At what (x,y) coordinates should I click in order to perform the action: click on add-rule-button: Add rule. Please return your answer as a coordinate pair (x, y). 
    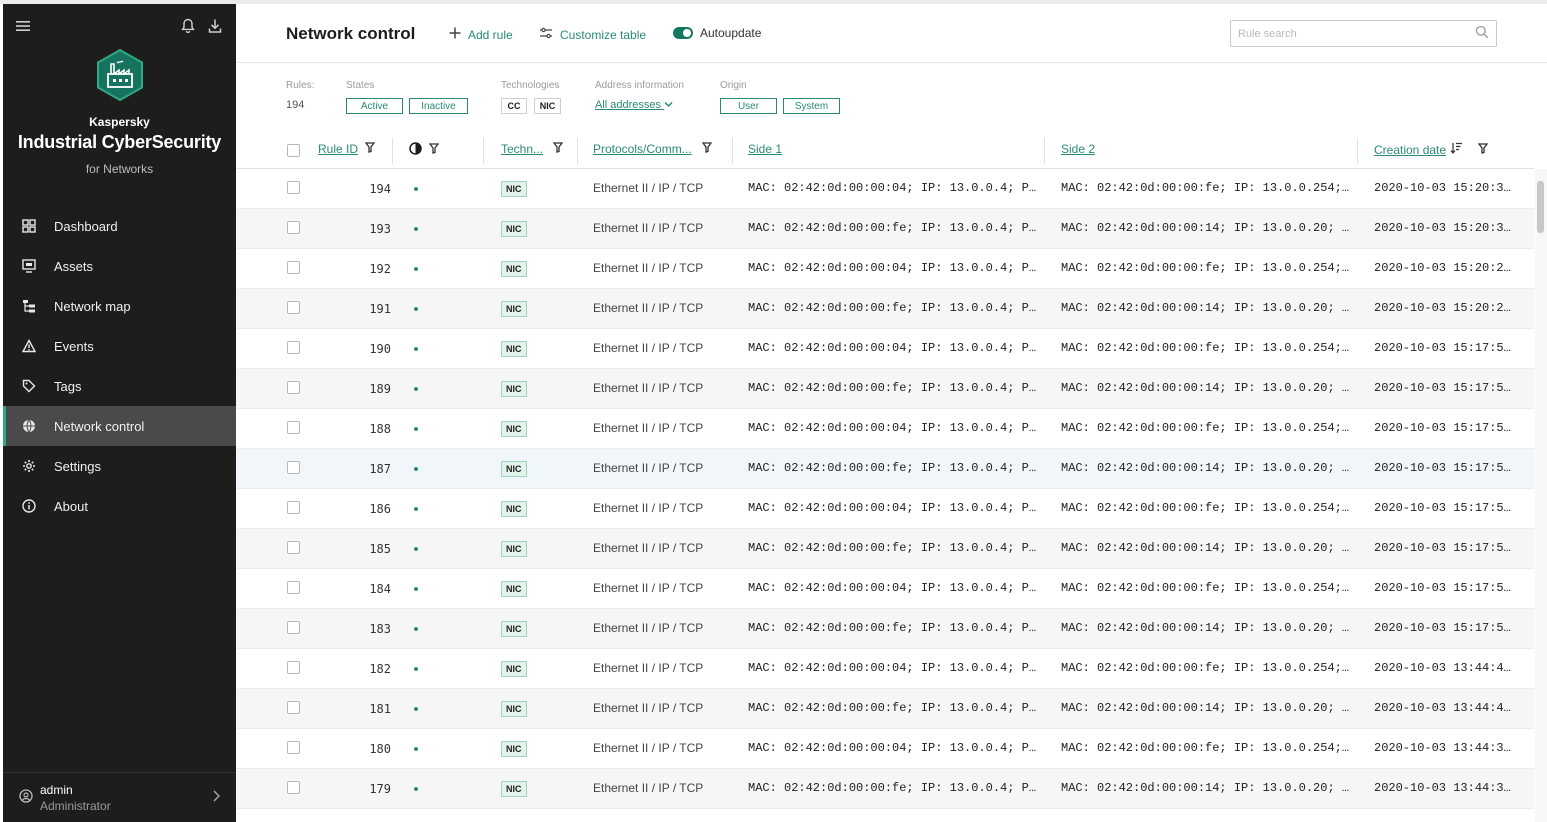
    Looking at the image, I should click on (481, 34).